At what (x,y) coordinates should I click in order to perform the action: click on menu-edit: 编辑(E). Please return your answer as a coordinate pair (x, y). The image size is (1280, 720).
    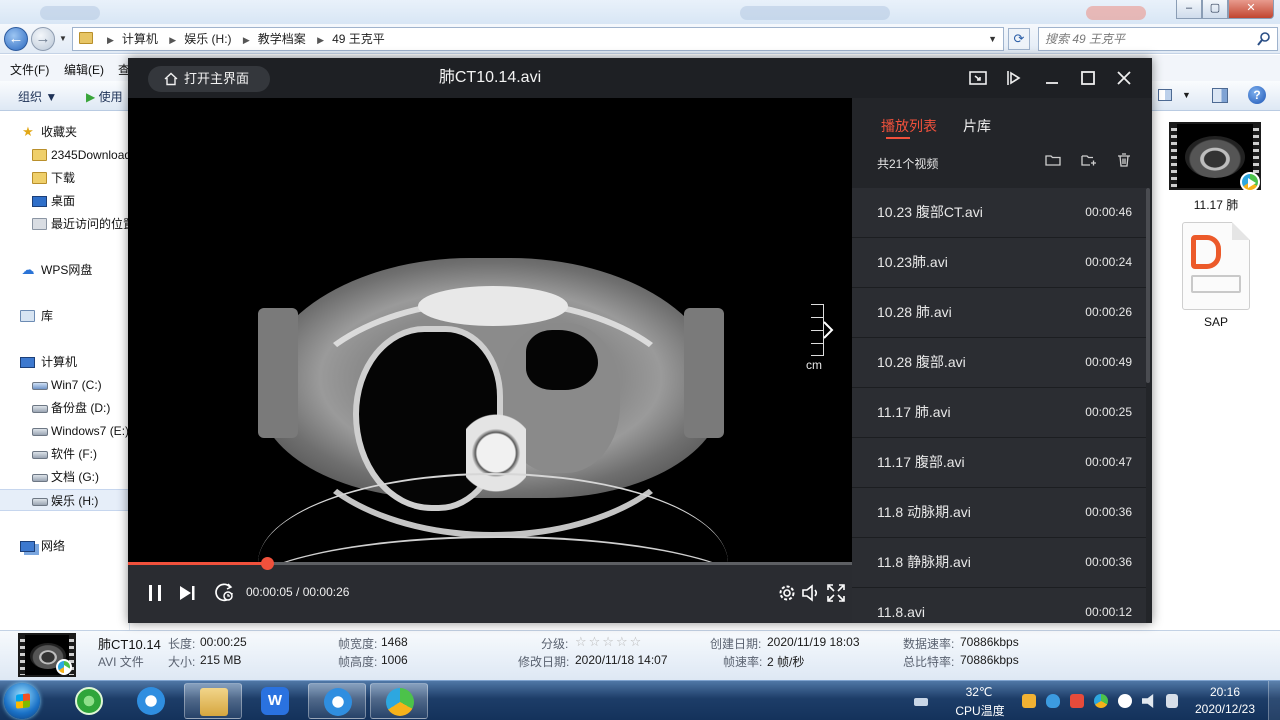
    Looking at the image, I should click on (84, 69).